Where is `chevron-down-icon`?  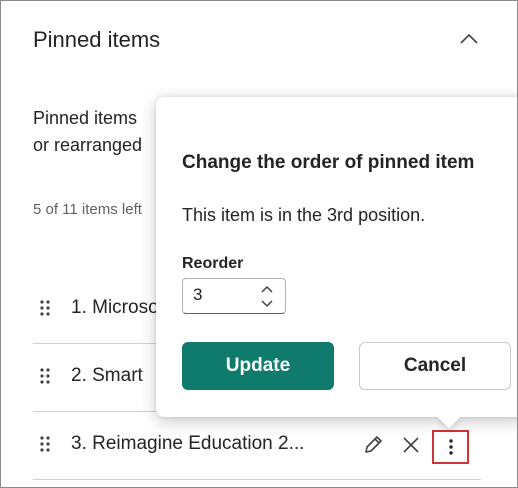 chevron-down-icon is located at coordinates (267, 303).